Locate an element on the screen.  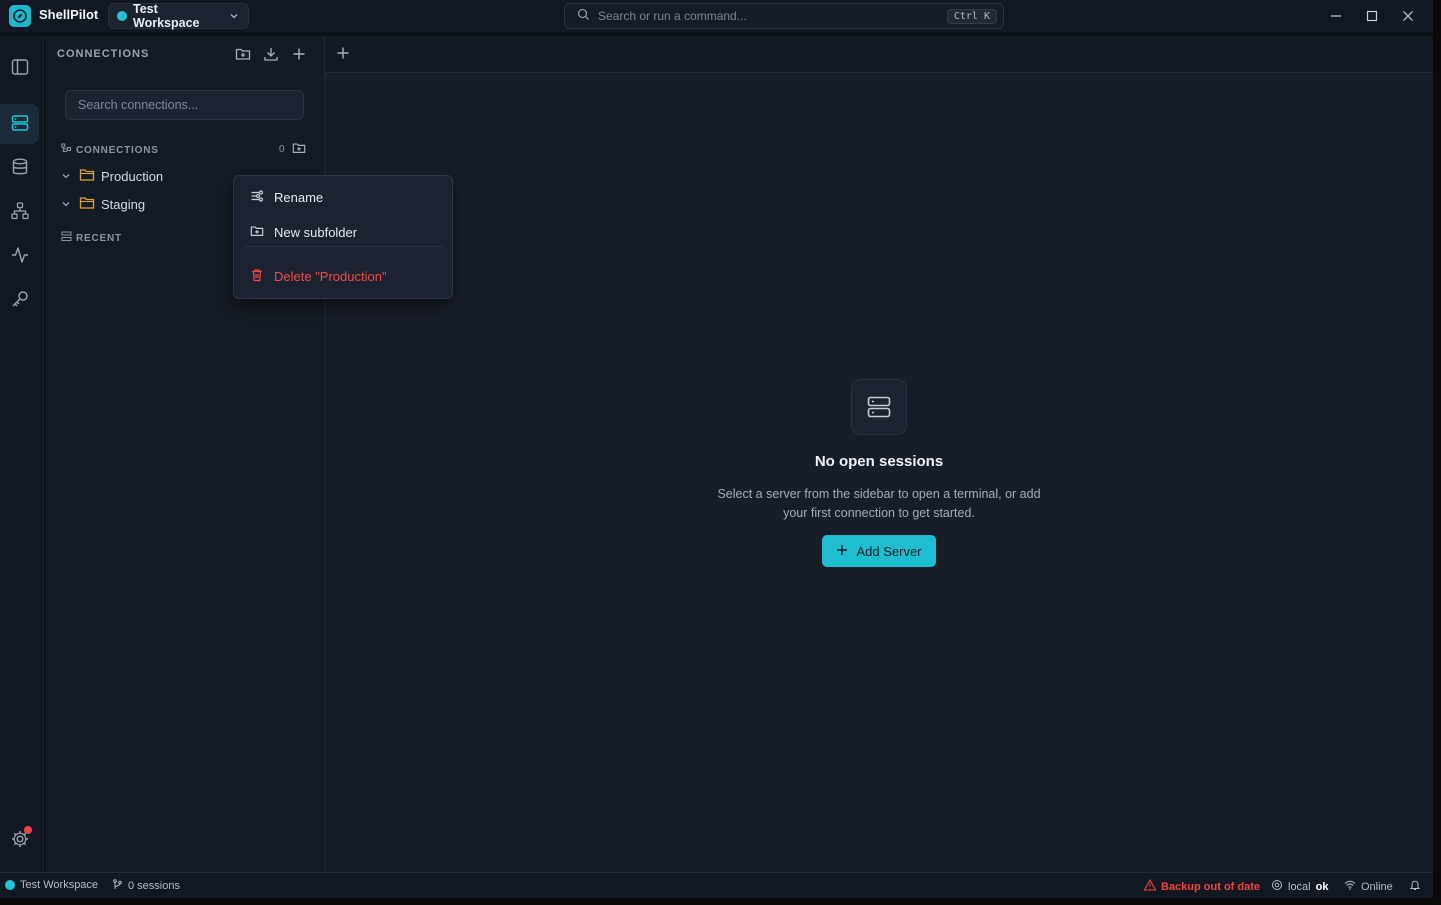
maximize-button is located at coordinates (1372, 16).